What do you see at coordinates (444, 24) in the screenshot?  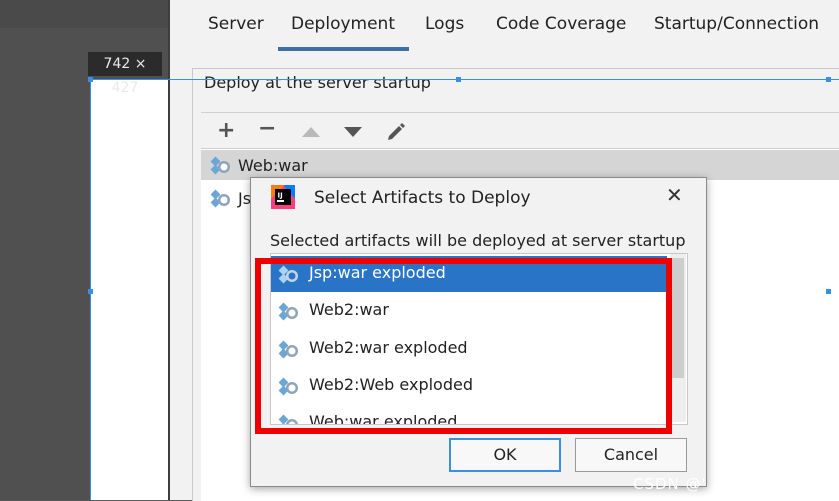 I see `tab-logs: Logs` at bounding box center [444, 24].